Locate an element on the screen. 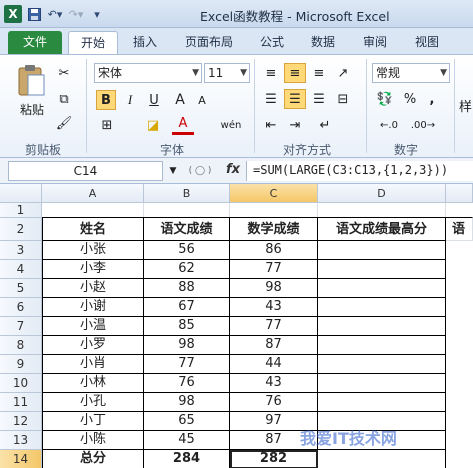 The image size is (473, 468). cell-d1 is located at coordinates (382, 210).